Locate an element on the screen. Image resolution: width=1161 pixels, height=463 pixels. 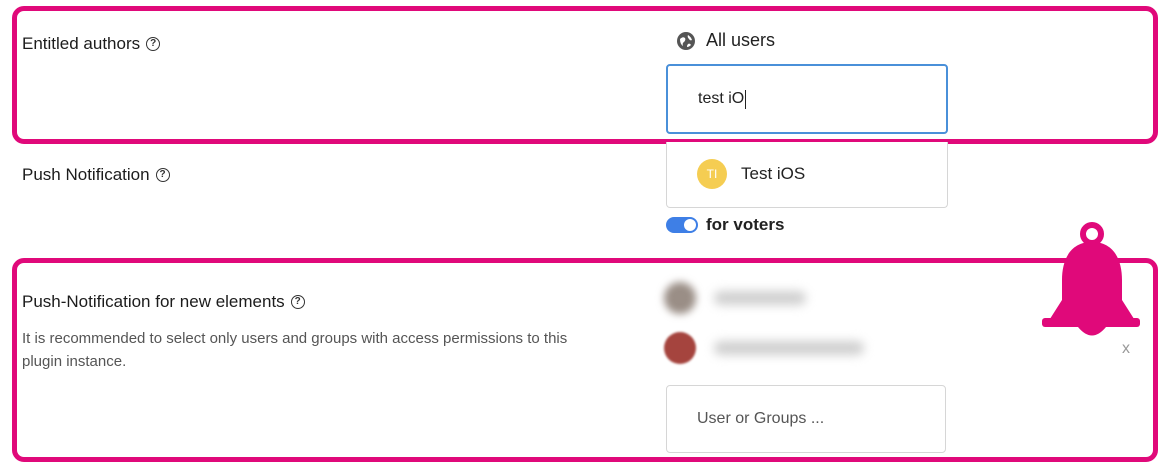
all-users-label: All users is located at coordinates (741, 40).